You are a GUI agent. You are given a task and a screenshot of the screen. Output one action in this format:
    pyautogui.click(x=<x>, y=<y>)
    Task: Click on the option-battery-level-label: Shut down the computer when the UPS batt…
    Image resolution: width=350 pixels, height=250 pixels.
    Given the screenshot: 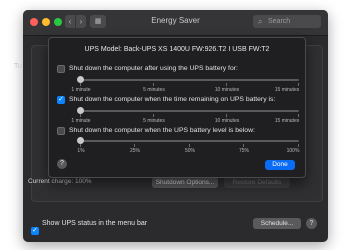 What is the action you would take?
    pyautogui.click(x=162, y=130)
    